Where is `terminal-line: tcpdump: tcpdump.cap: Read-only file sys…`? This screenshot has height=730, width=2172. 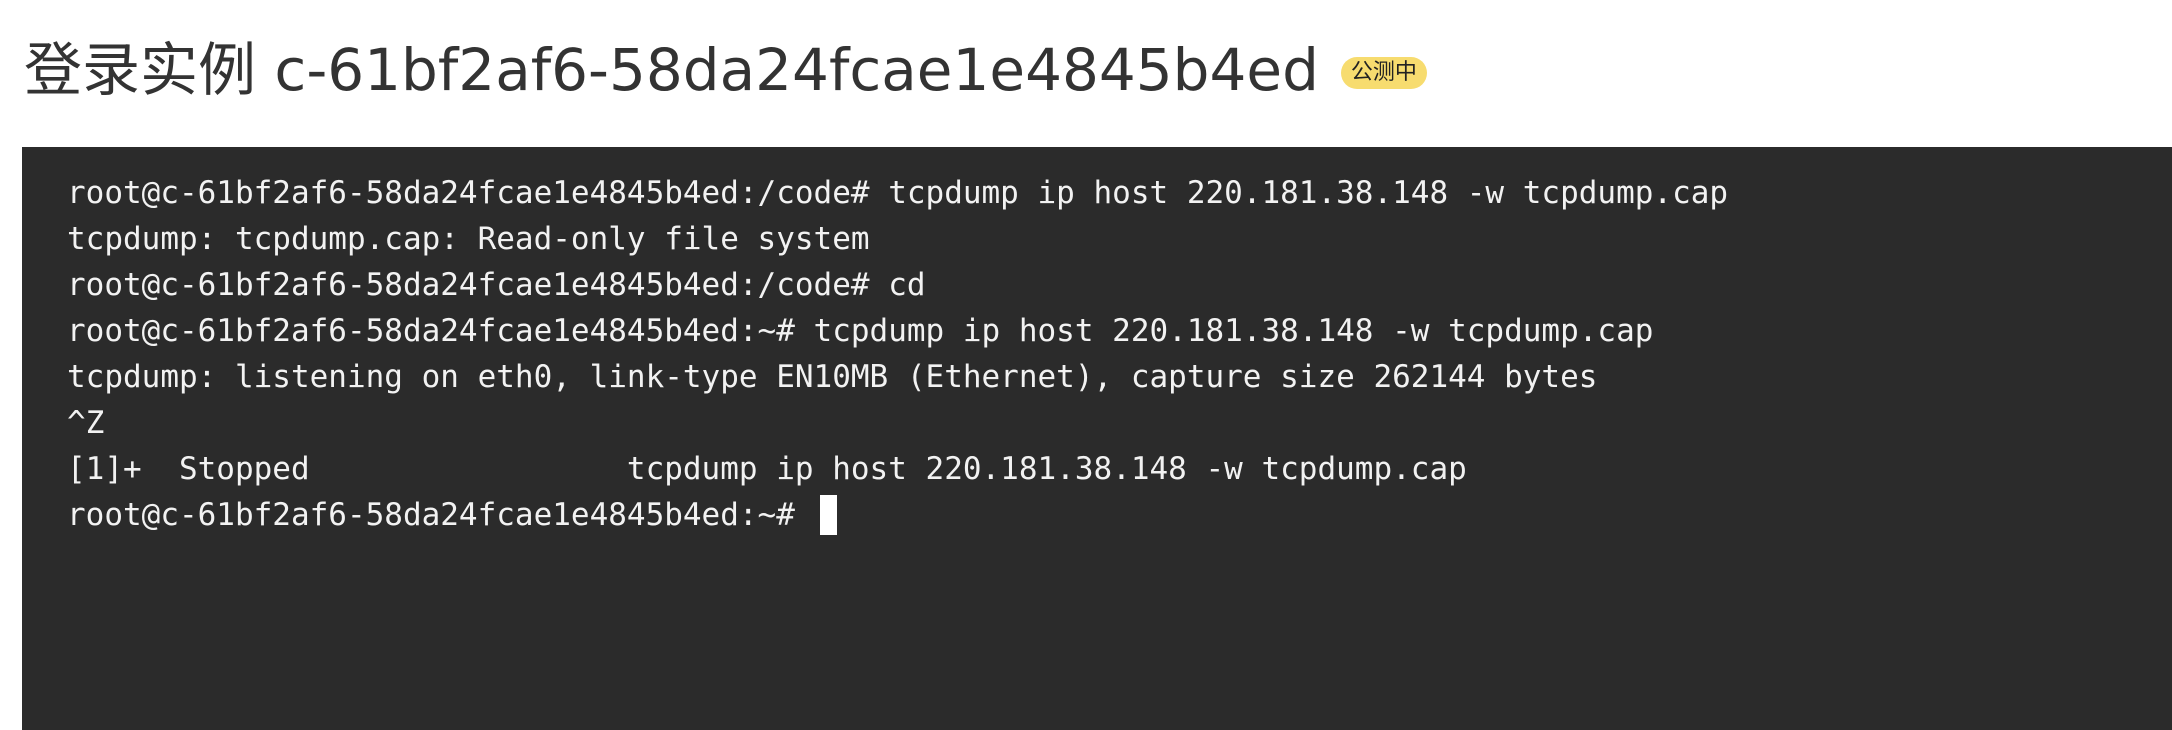
terminal-line: tcpdump: tcpdump.cap: Read-only file sys… is located at coordinates (468, 239).